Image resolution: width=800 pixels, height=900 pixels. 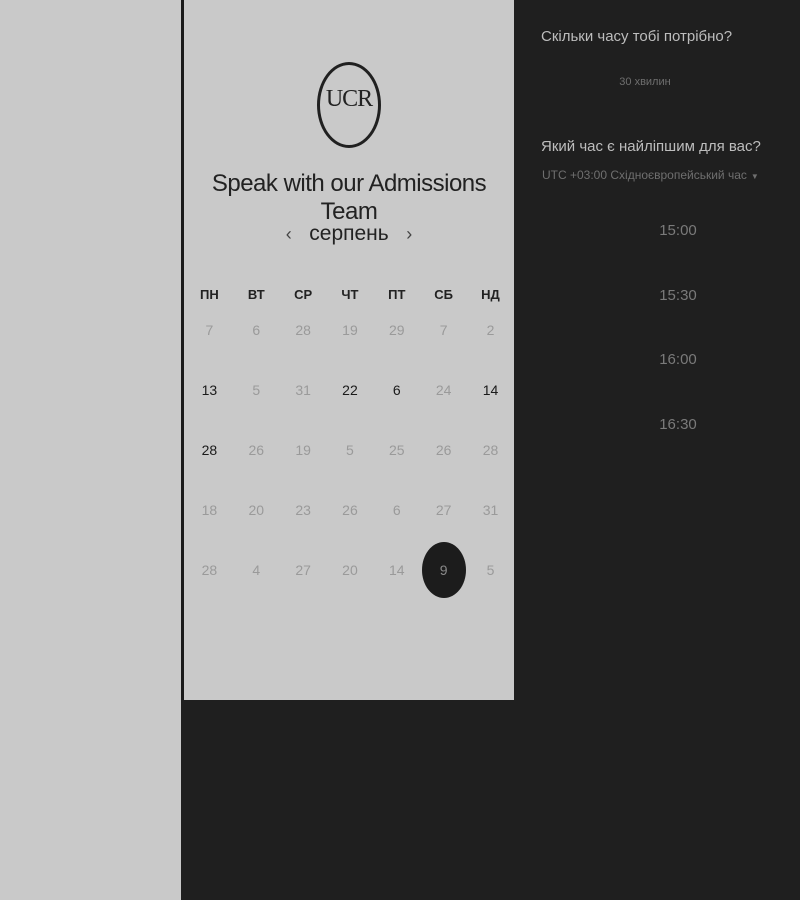 I want to click on page-title: Speak with our Admissions Team, so click(x=349, y=197).